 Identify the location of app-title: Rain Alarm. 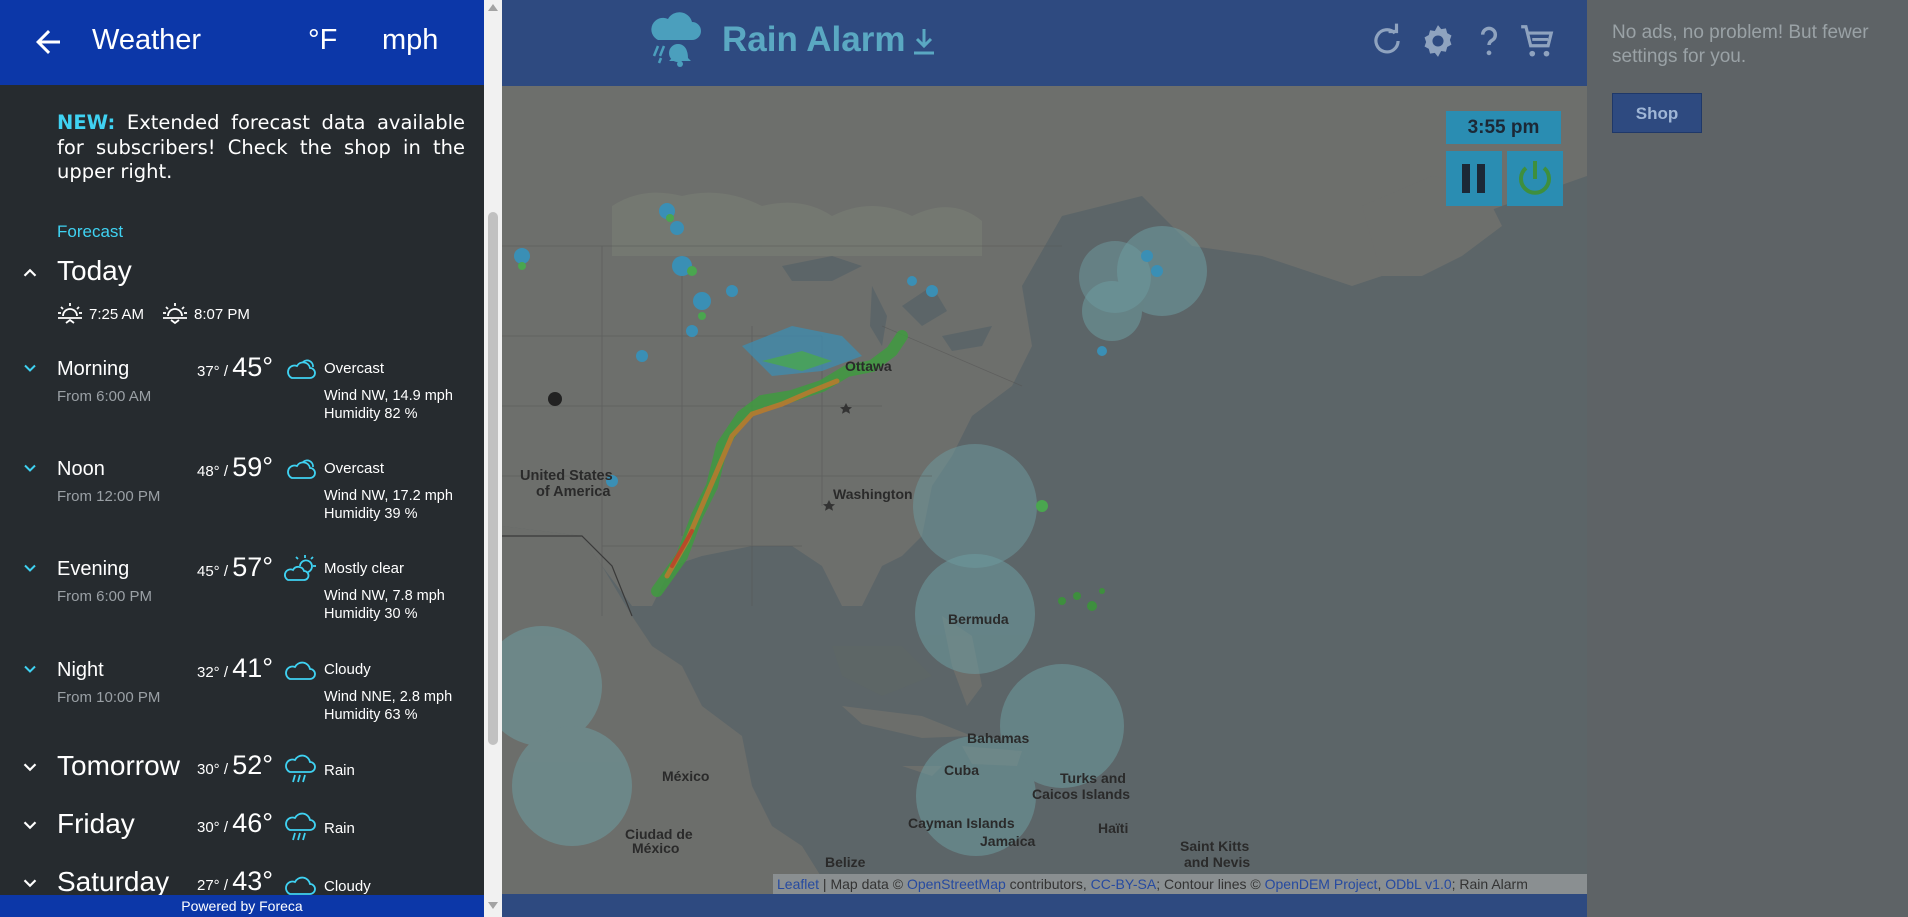
(814, 39).